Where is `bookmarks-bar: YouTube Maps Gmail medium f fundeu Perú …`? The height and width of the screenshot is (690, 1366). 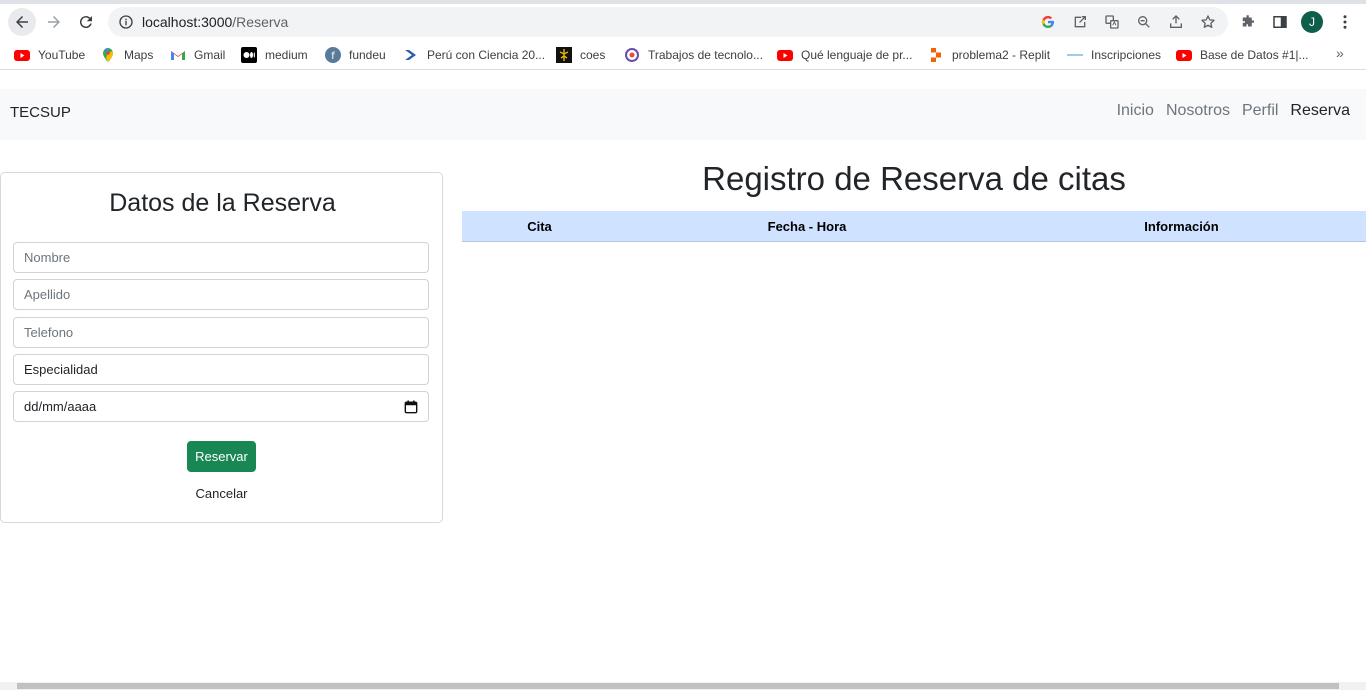 bookmarks-bar: YouTube Maps Gmail medium f fundeu Perú … is located at coordinates (683, 55).